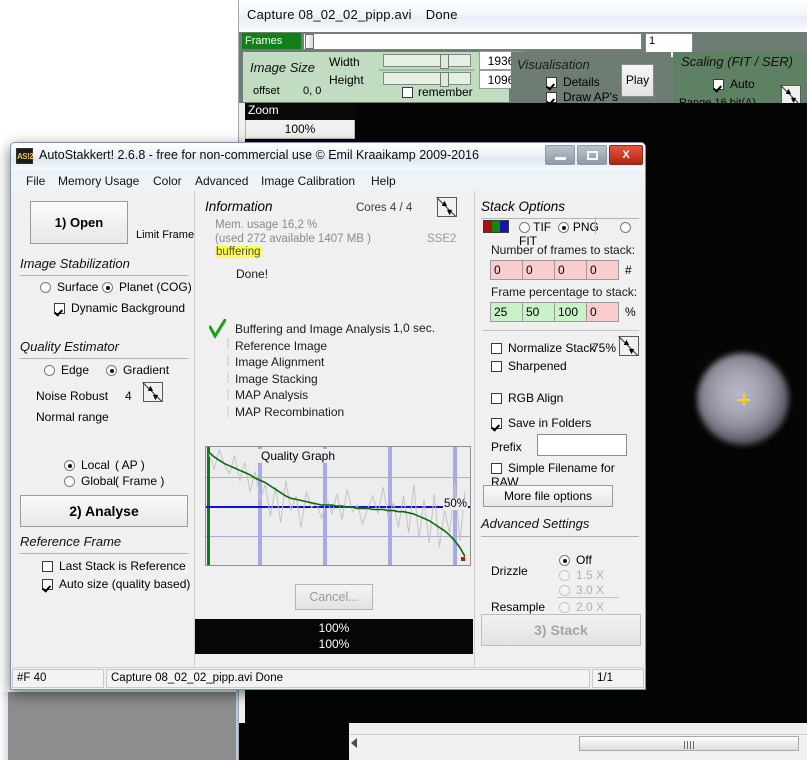 This screenshot has width=807, height=760. What do you see at coordinates (447, 207) in the screenshot?
I see `information-spinner-icon: ▲ ▼` at bounding box center [447, 207].